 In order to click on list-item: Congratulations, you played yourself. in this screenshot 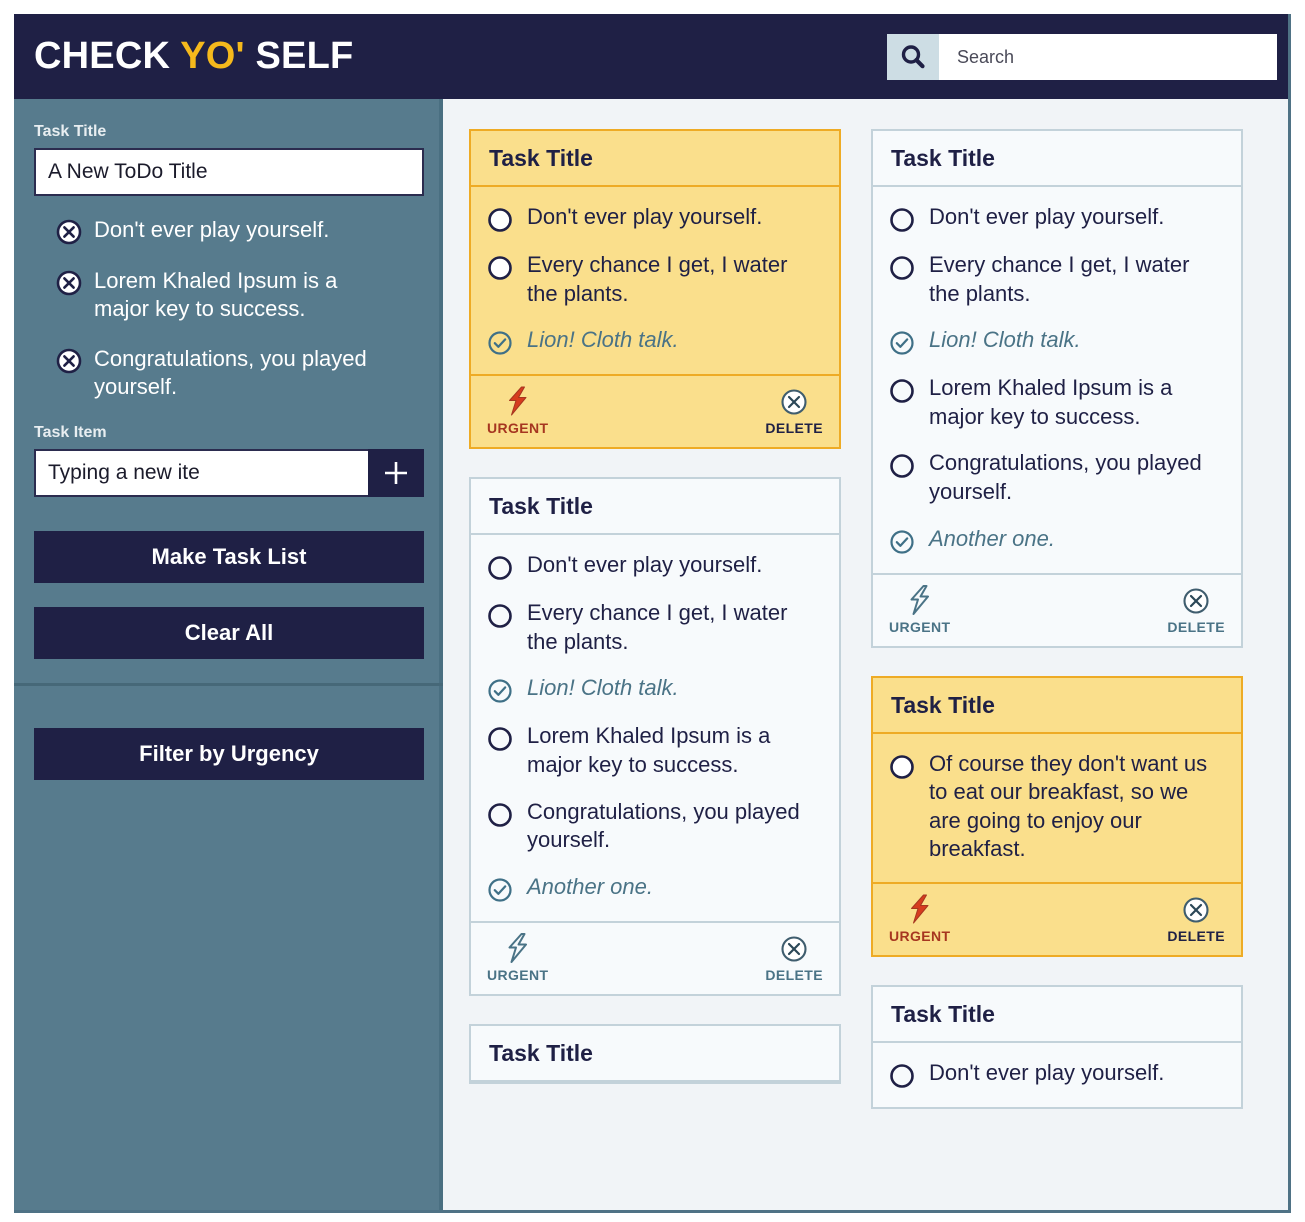, I will do `click(226, 373)`.